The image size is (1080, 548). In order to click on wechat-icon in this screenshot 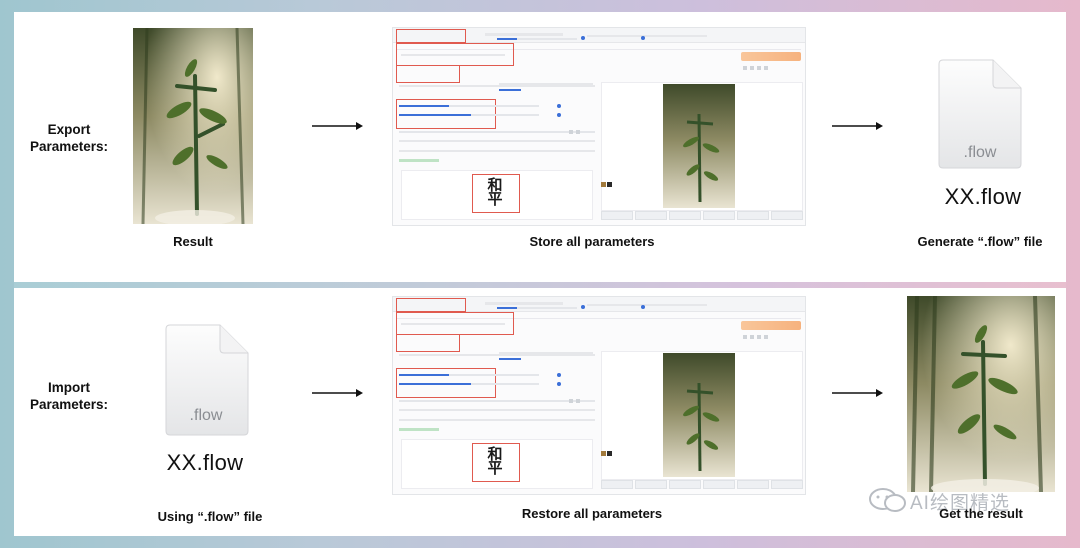, I will do `click(887, 500)`.